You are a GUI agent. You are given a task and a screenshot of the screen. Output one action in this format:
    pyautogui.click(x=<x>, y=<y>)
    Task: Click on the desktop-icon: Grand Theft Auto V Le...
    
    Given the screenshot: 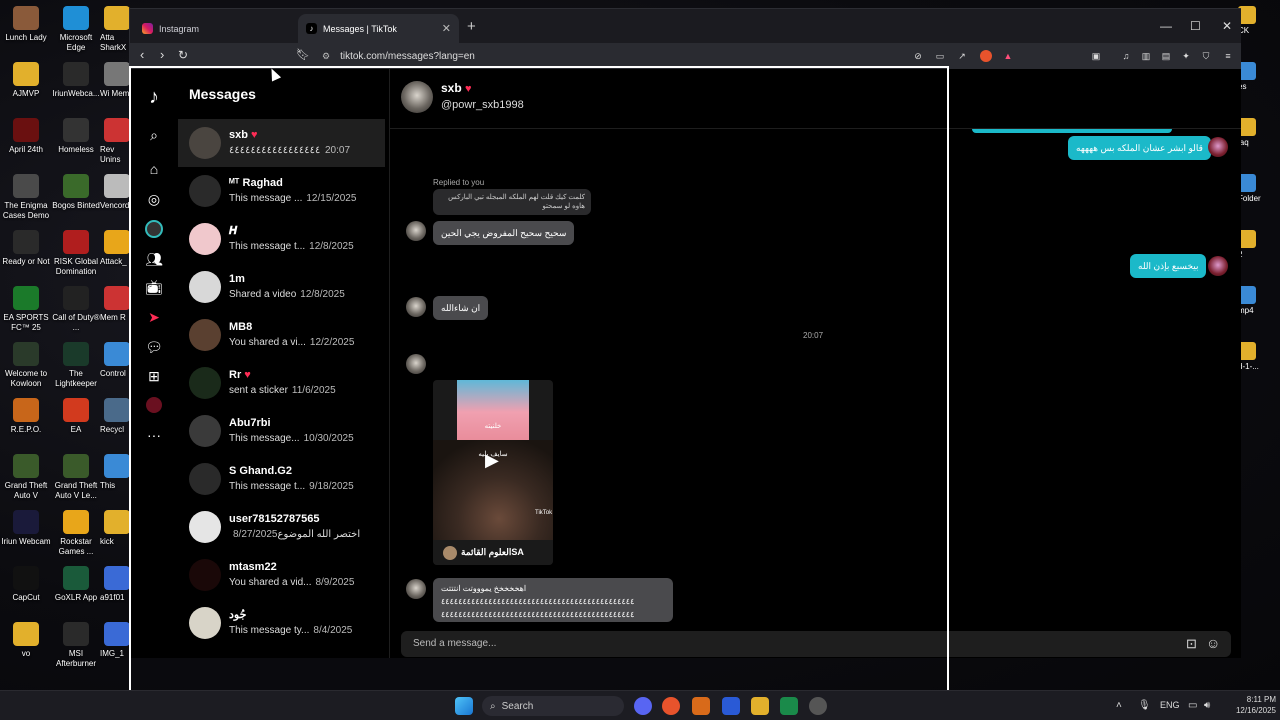 What is the action you would take?
    pyautogui.click(x=76, y=477)
    